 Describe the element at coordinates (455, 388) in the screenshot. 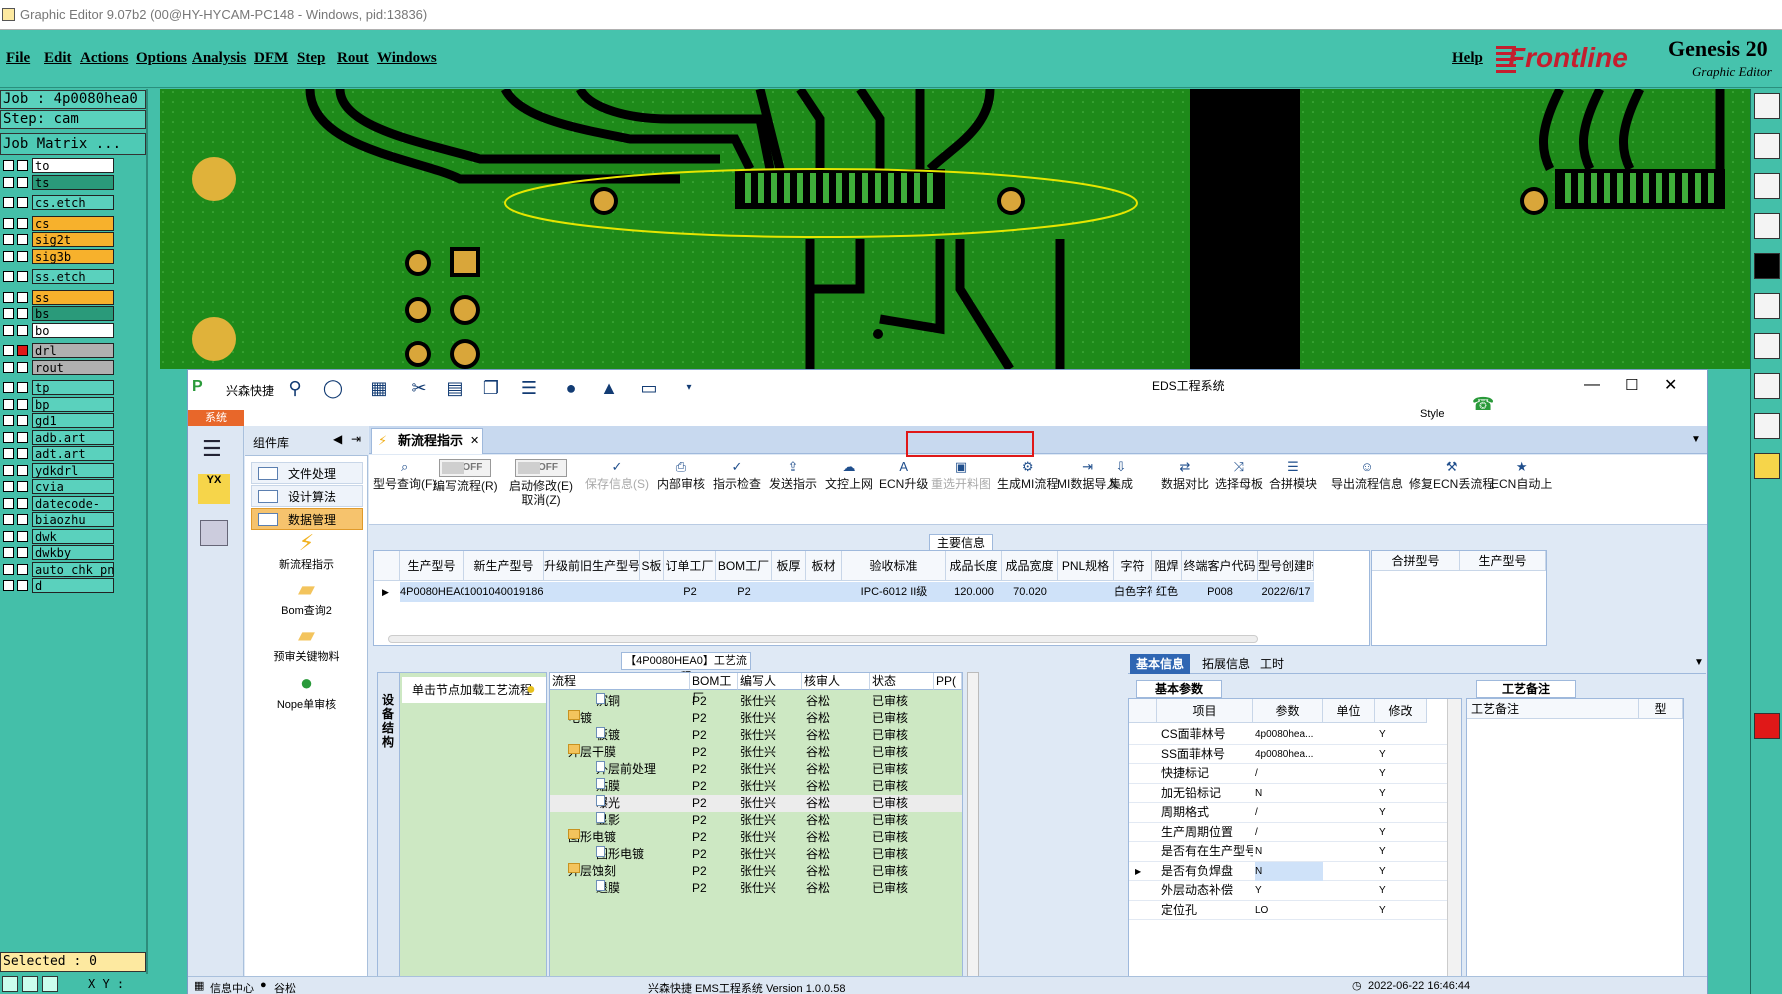

I see `film-icon: ▤` at that location.